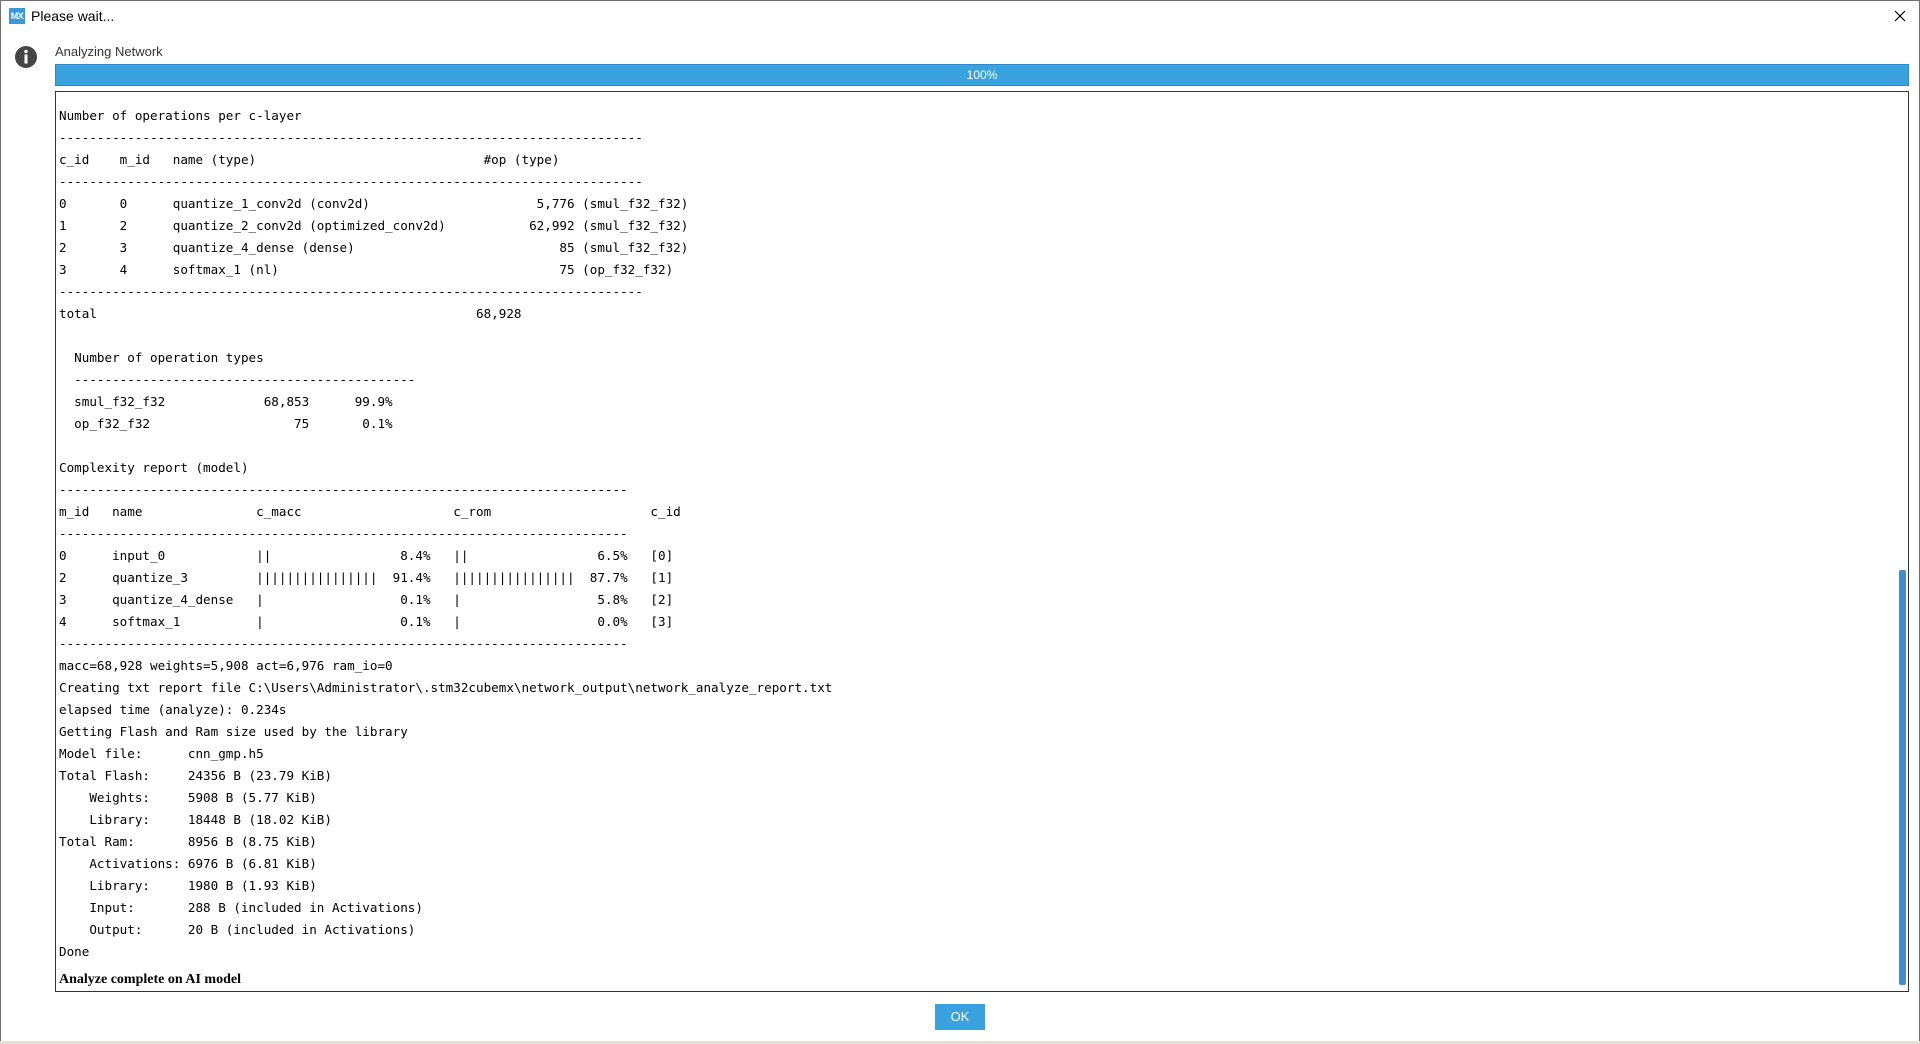 The image size is (1920, 1044). Describe the element at coordinates (150, 979) in the screenshot. I see `analysis-complete-message: Analyze complete on AI model` at that location.